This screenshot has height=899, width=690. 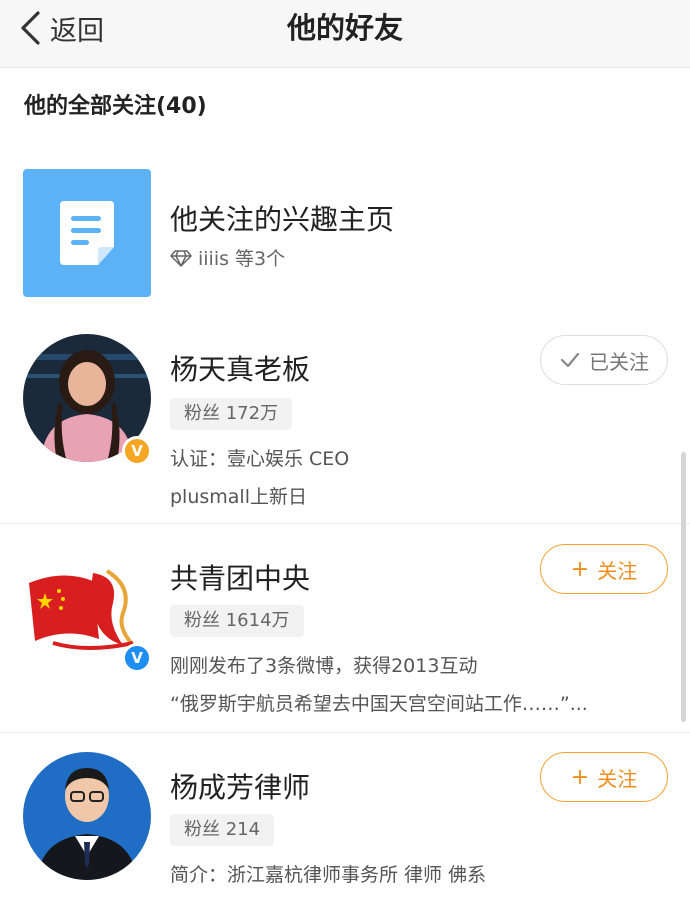 I want to click on interest-subtitle-text: iiiis 等3个, so click(x=242, y=259).